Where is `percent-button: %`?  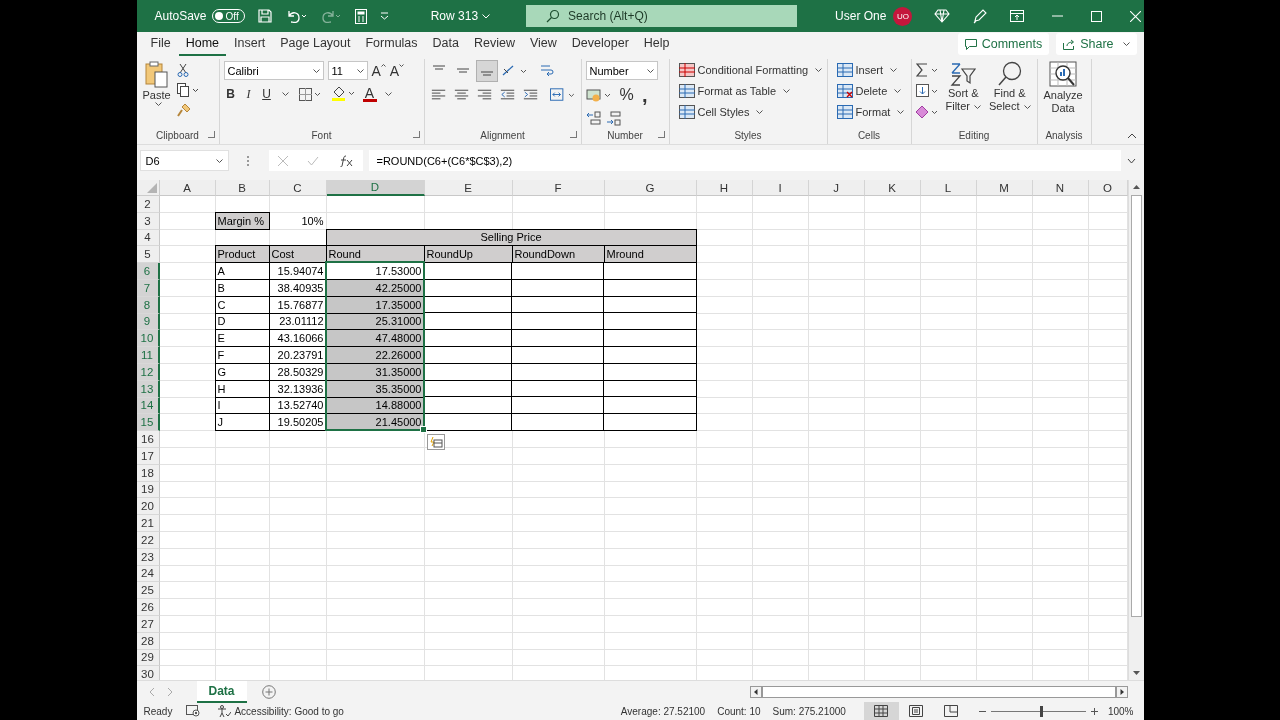
percent-button: % is located at coordinates (626, 95).